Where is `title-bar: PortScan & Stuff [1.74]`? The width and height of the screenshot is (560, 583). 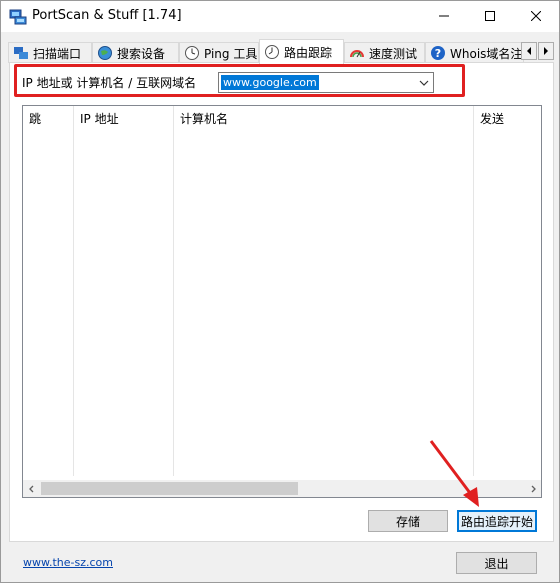 title-bar: PortScan & Stuff [1.74] is located at coordinates (280, 16).